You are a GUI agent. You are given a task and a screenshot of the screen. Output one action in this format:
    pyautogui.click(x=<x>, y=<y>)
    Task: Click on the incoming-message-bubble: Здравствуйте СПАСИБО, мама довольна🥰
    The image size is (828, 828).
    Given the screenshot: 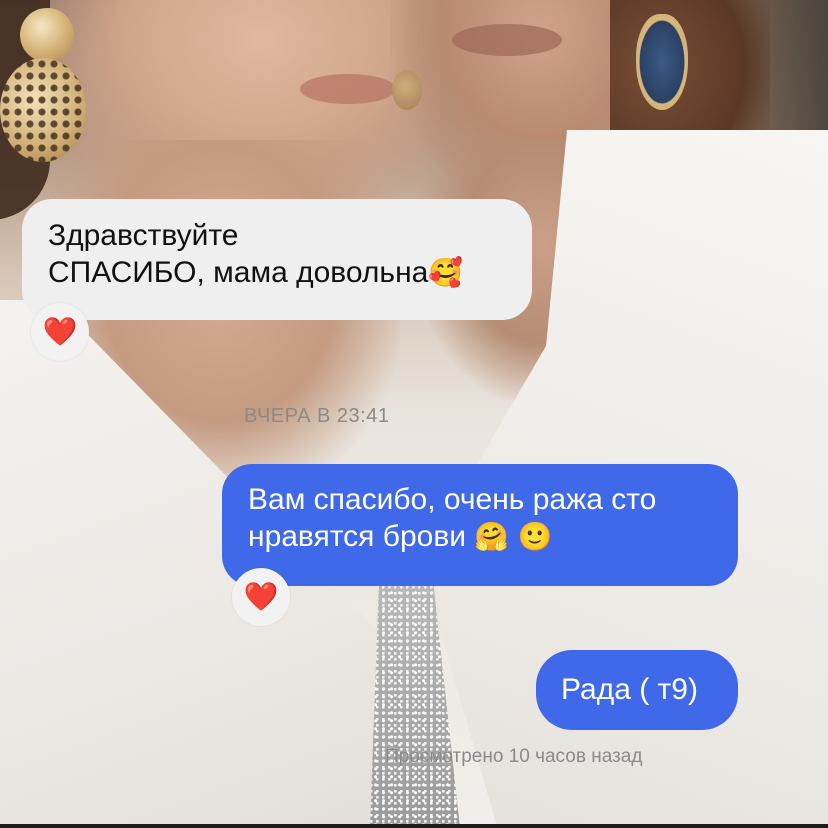 What is the action you would take?
    pyautogui.click(x=277, y=259)
    